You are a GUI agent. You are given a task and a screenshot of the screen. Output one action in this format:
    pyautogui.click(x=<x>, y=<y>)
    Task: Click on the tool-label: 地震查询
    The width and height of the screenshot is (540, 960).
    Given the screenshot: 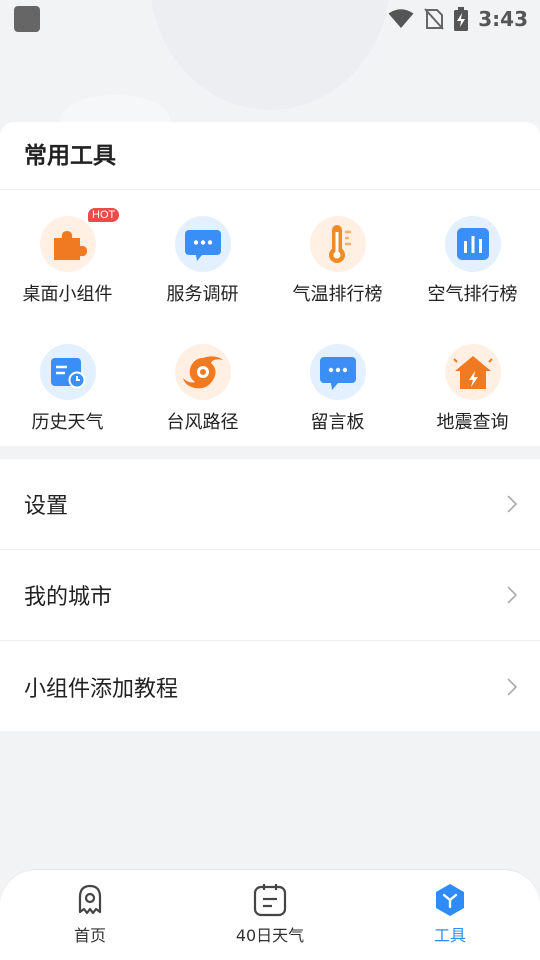 What is the action you would take?
    pyautogui.click(x=472, y=422)
    